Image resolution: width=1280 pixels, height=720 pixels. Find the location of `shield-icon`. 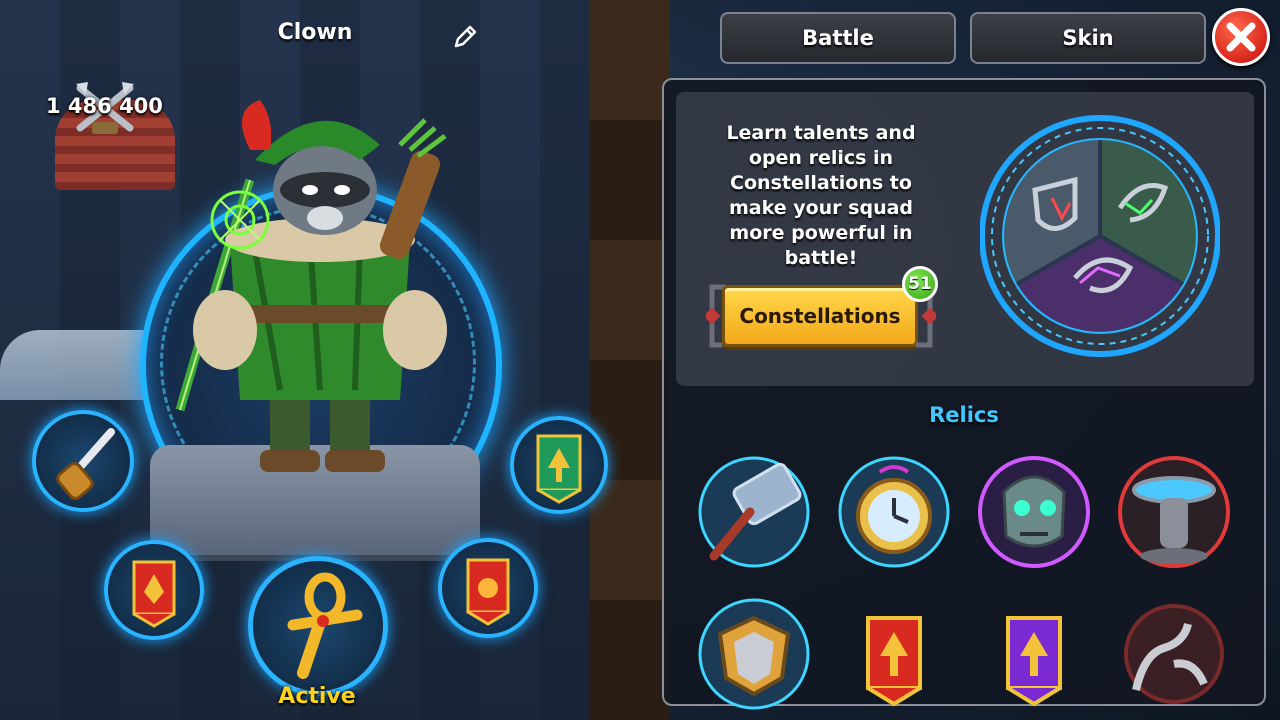

shield-icon is located at coordinates (754, 654).